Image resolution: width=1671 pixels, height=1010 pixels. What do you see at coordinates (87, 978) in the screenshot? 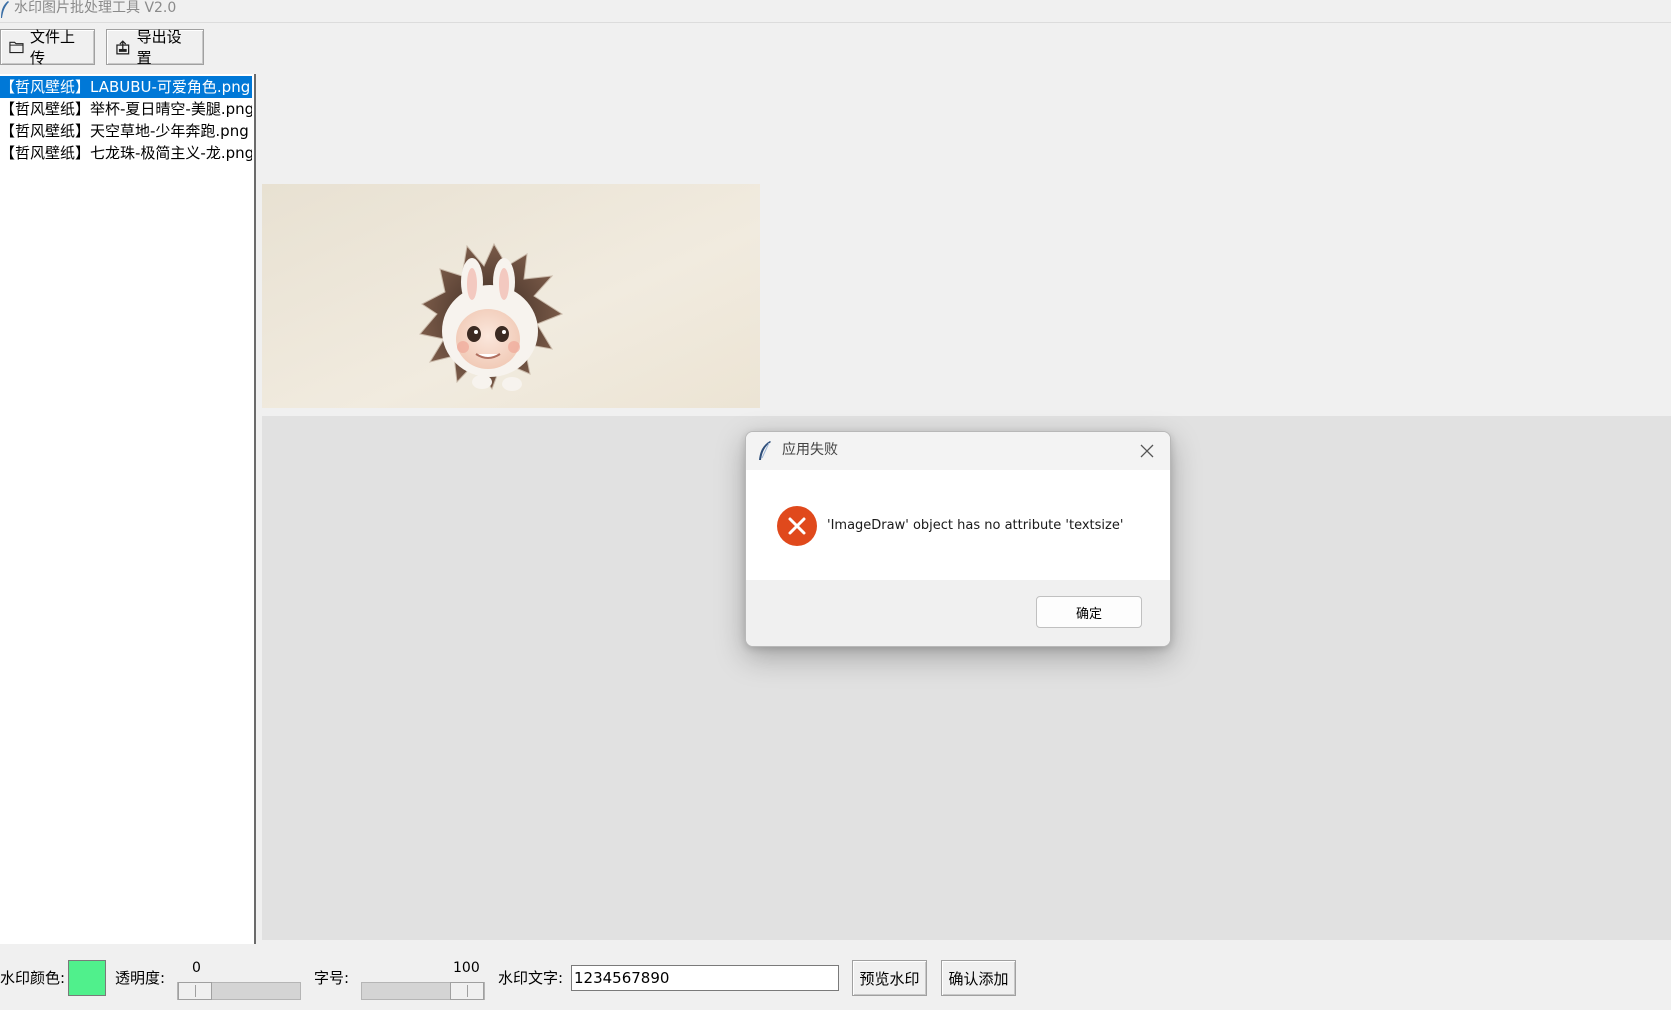
I see `watermark-color-swatch` at bounding box center [87, 978].